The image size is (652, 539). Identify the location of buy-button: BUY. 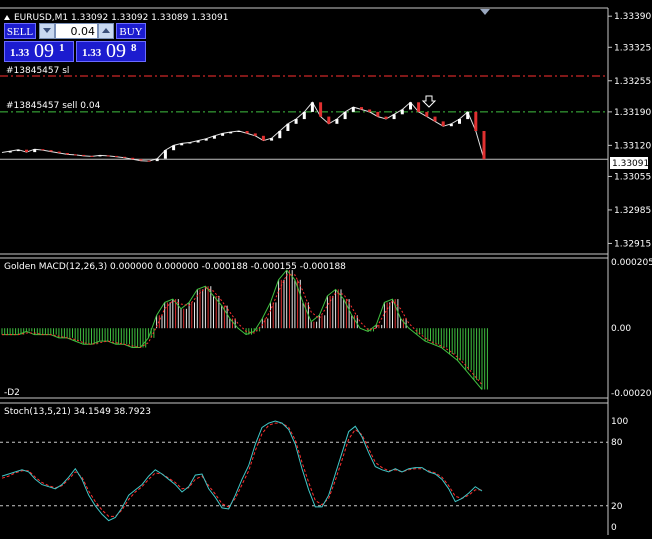
(131, 31).